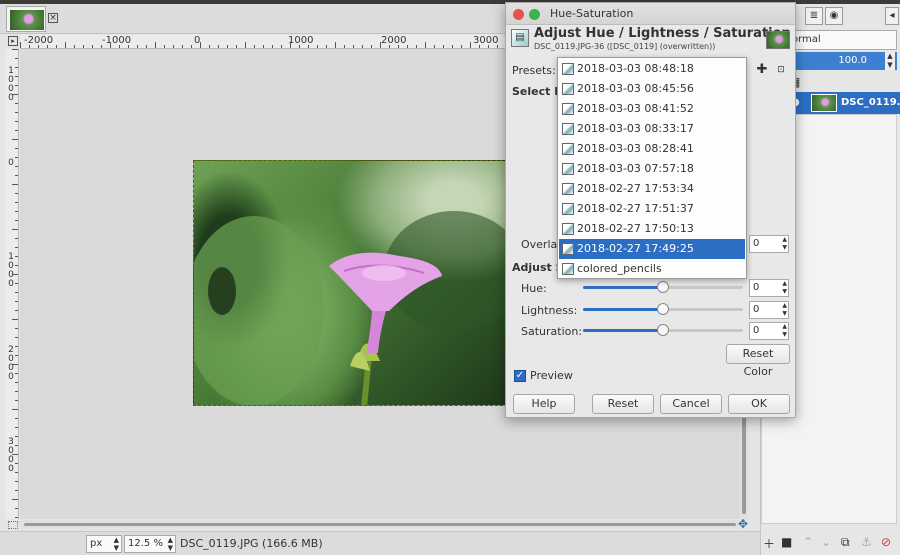  What do you see at coordinates (845, 542) in the screenshot?
I see `duplicate-layer-icon: ⧉` at bounding box center [845, 542].